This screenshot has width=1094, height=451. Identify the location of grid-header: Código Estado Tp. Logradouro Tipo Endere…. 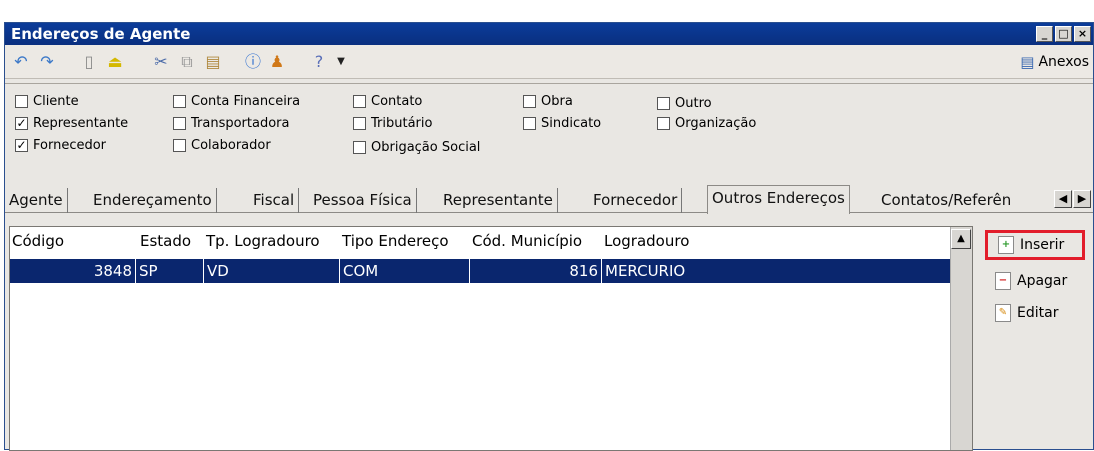
(480, 241).